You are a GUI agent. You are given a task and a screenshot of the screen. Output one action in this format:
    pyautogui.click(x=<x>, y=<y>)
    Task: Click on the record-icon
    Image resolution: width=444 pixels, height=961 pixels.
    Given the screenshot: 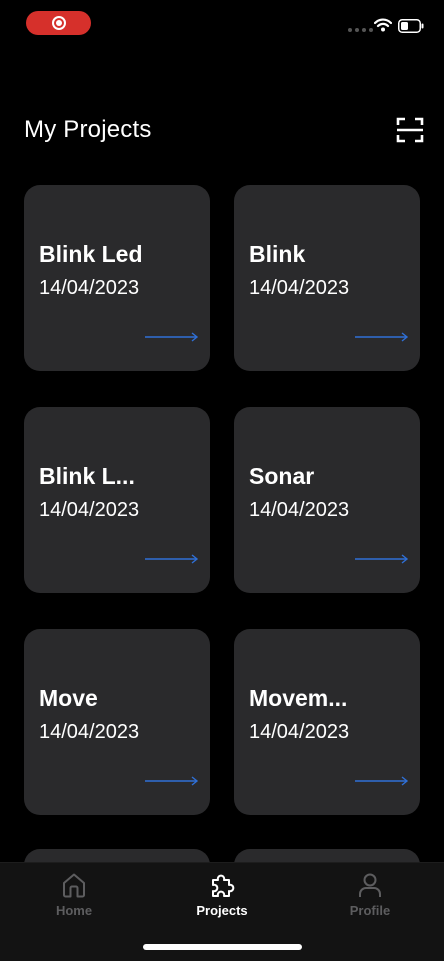 What is the action you would take?
    pyautogui.click(x=58, y=23)
    